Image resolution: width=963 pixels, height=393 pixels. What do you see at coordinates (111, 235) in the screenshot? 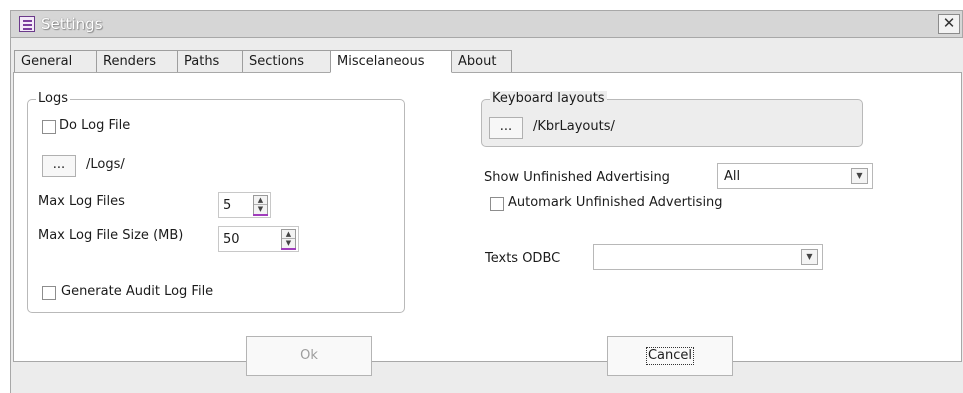
I see `max-log-size-label: Max Log File Size (MB)` at bounding box center [111, 235].